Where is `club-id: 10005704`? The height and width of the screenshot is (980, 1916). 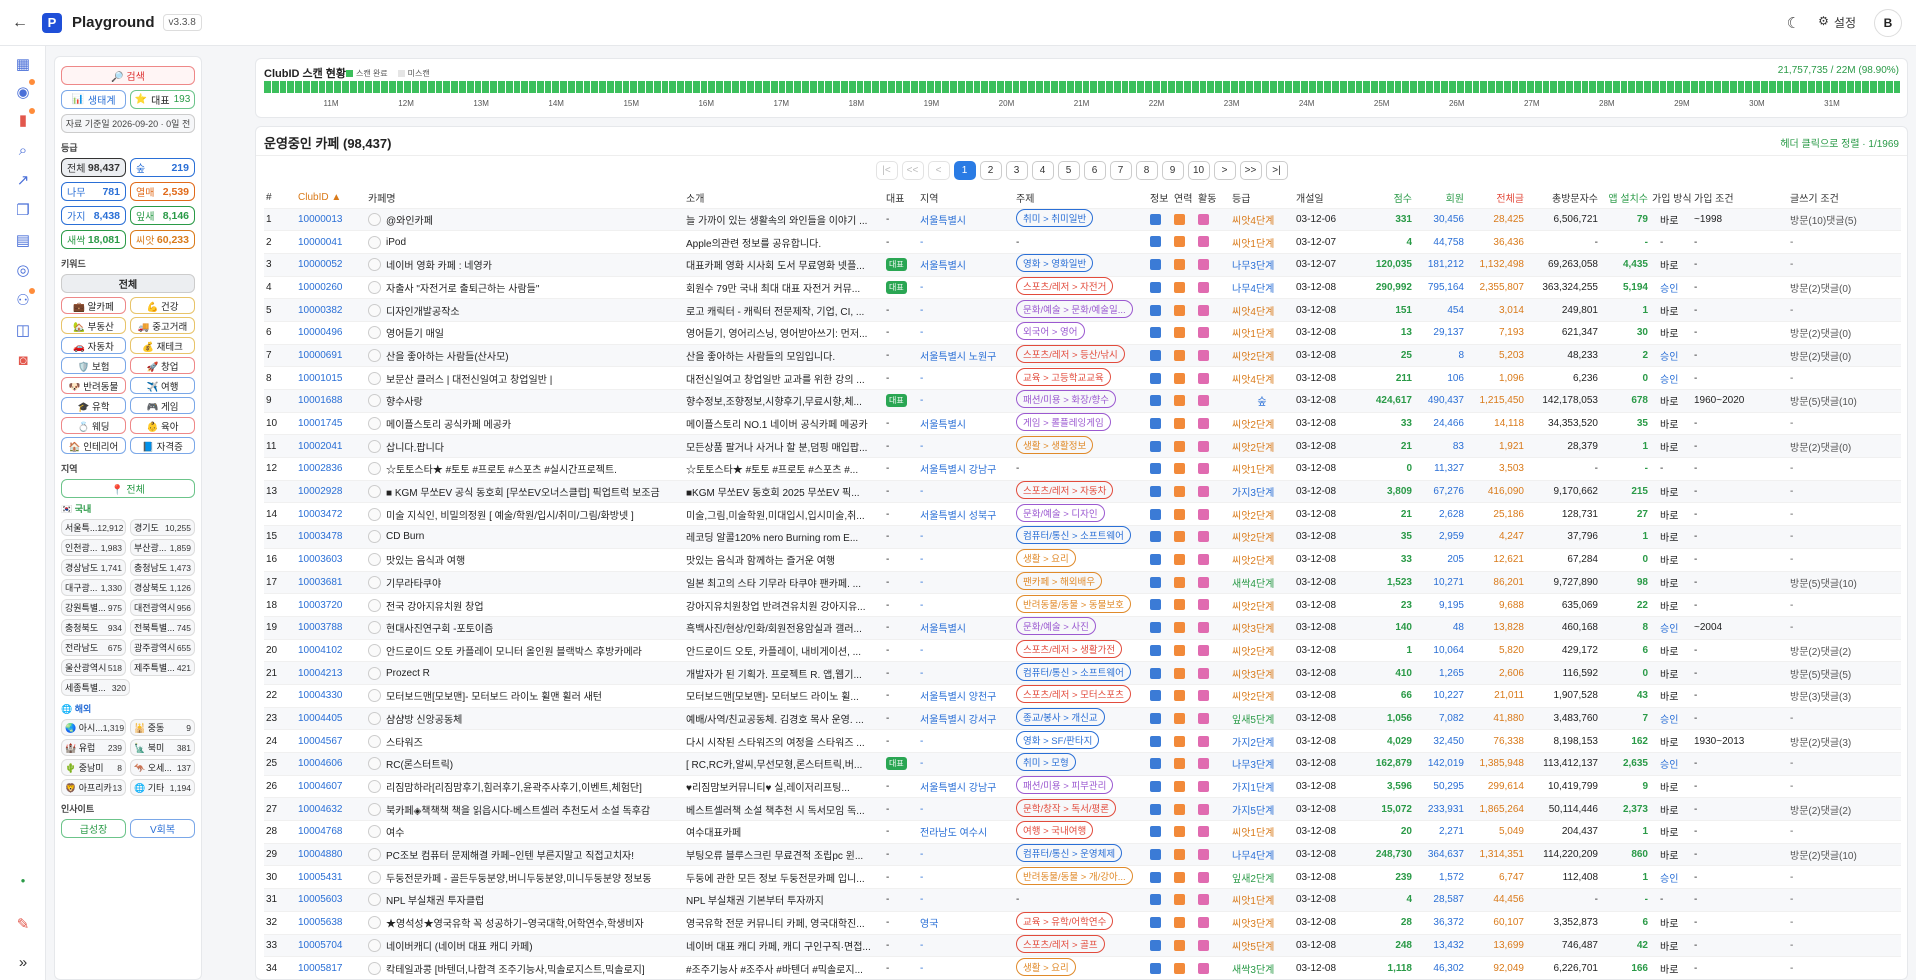
club-id: 10005704 is located at coordinates (331, 945).